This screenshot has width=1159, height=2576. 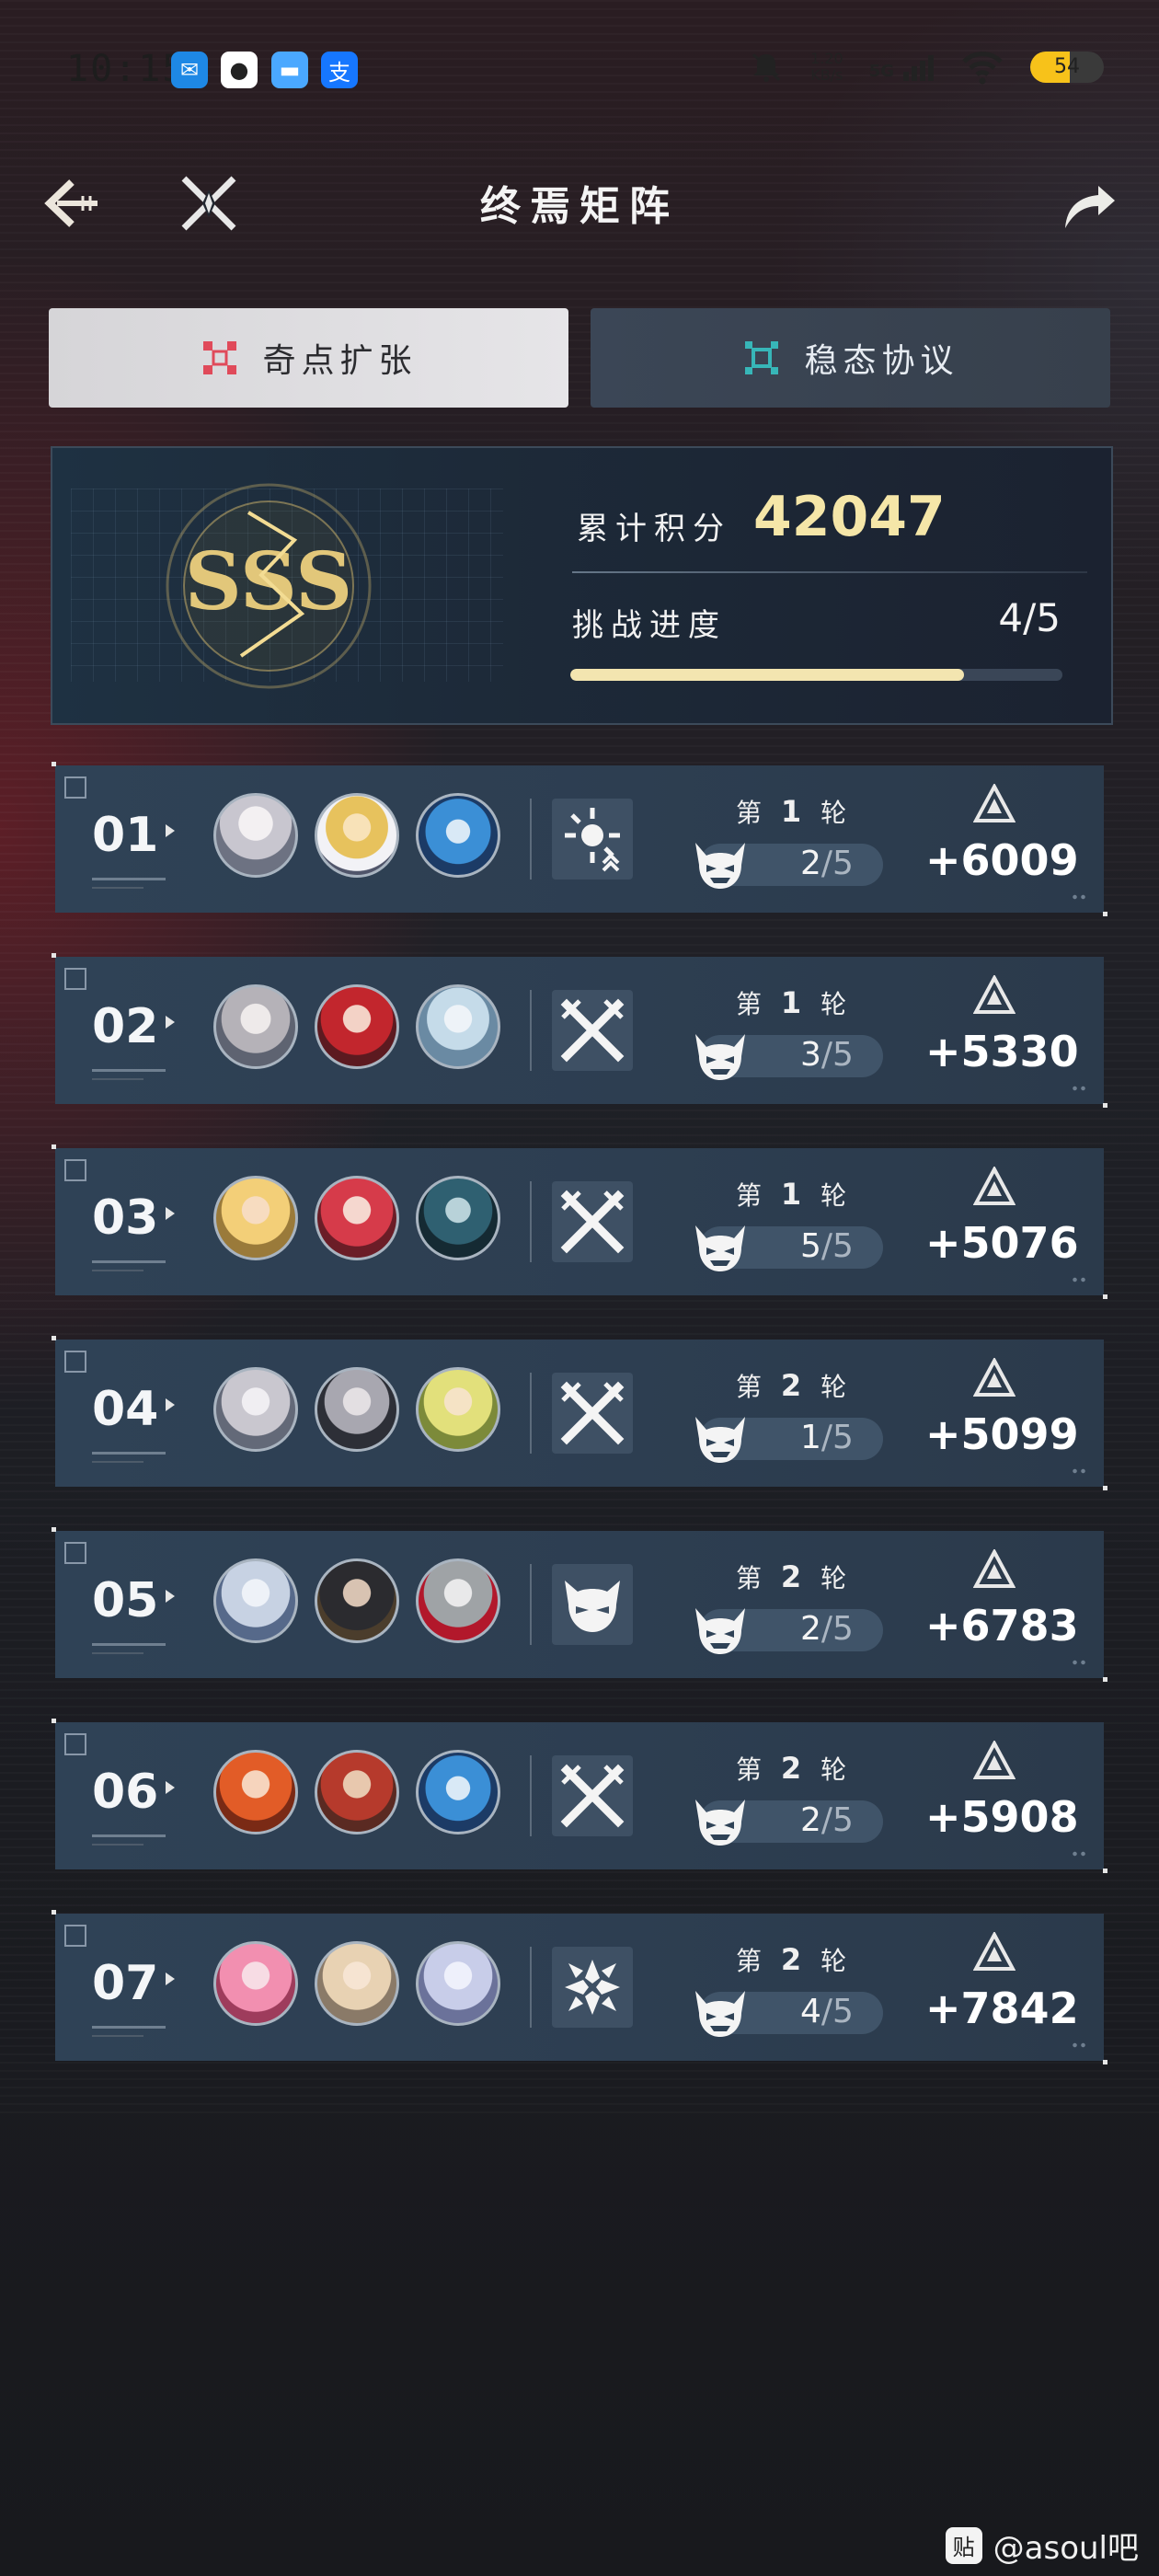 What do you see at coordinates (849, 517) in the screenshot?
I see `score-value: 42047` at bounding box center [849, 517].